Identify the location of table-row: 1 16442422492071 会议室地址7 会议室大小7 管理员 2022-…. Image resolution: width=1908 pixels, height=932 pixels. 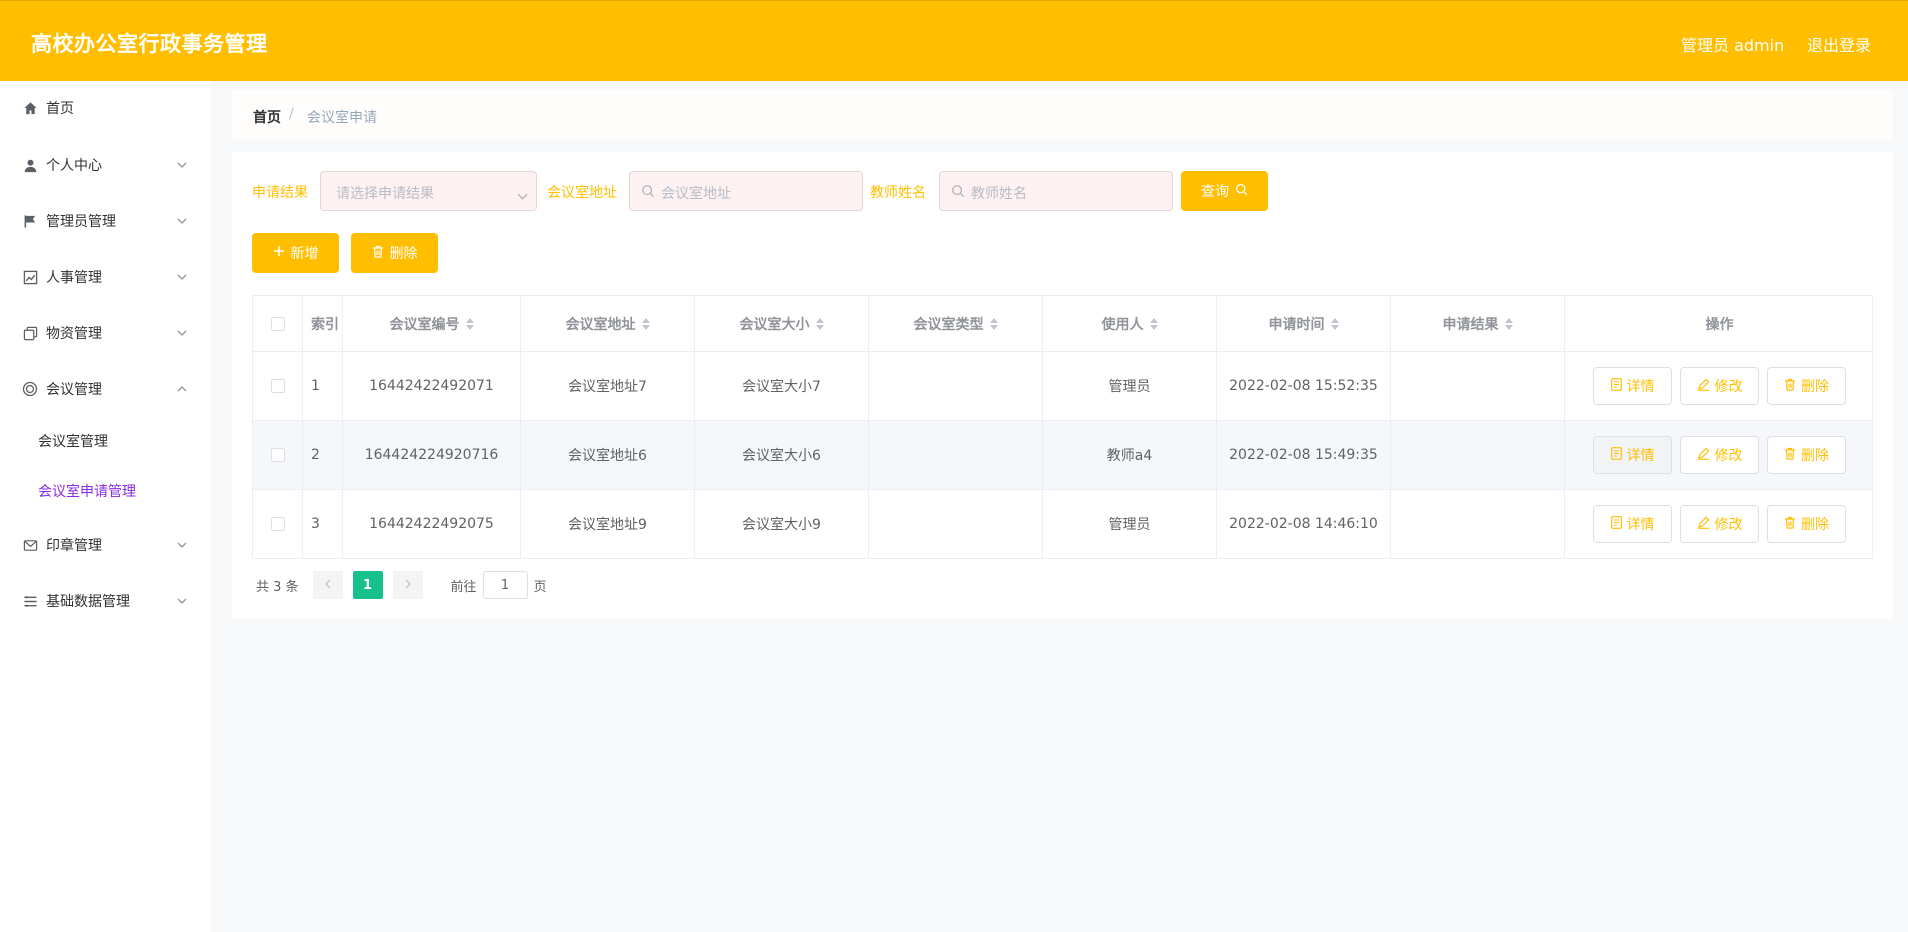
(1062, 386).